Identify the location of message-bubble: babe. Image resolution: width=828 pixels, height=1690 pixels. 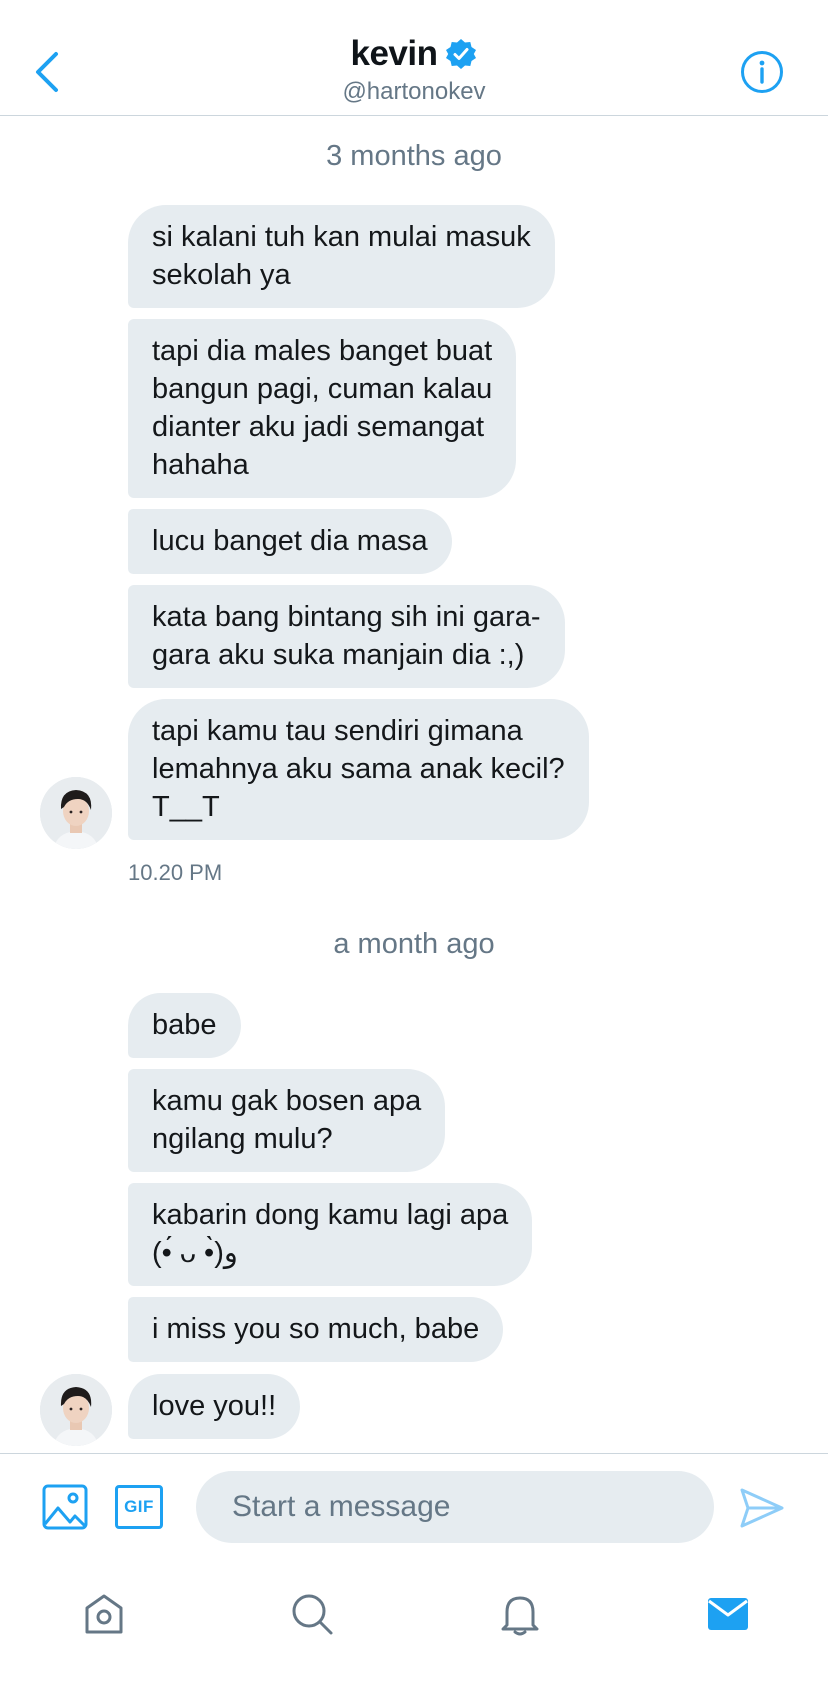
(184, 1025).